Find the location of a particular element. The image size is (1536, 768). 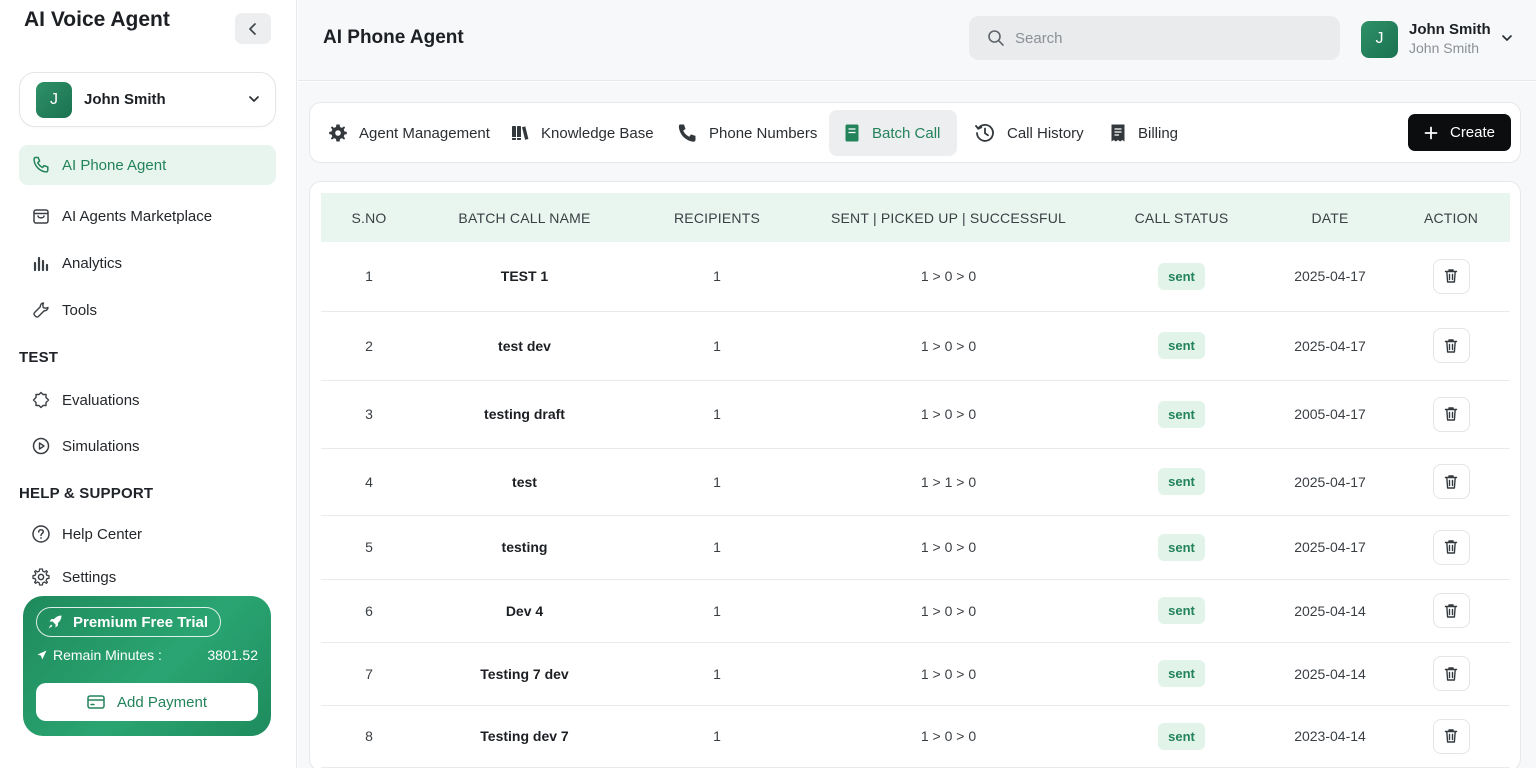

tab-agent-management: Agent Management is located at coordinates (409, 133).